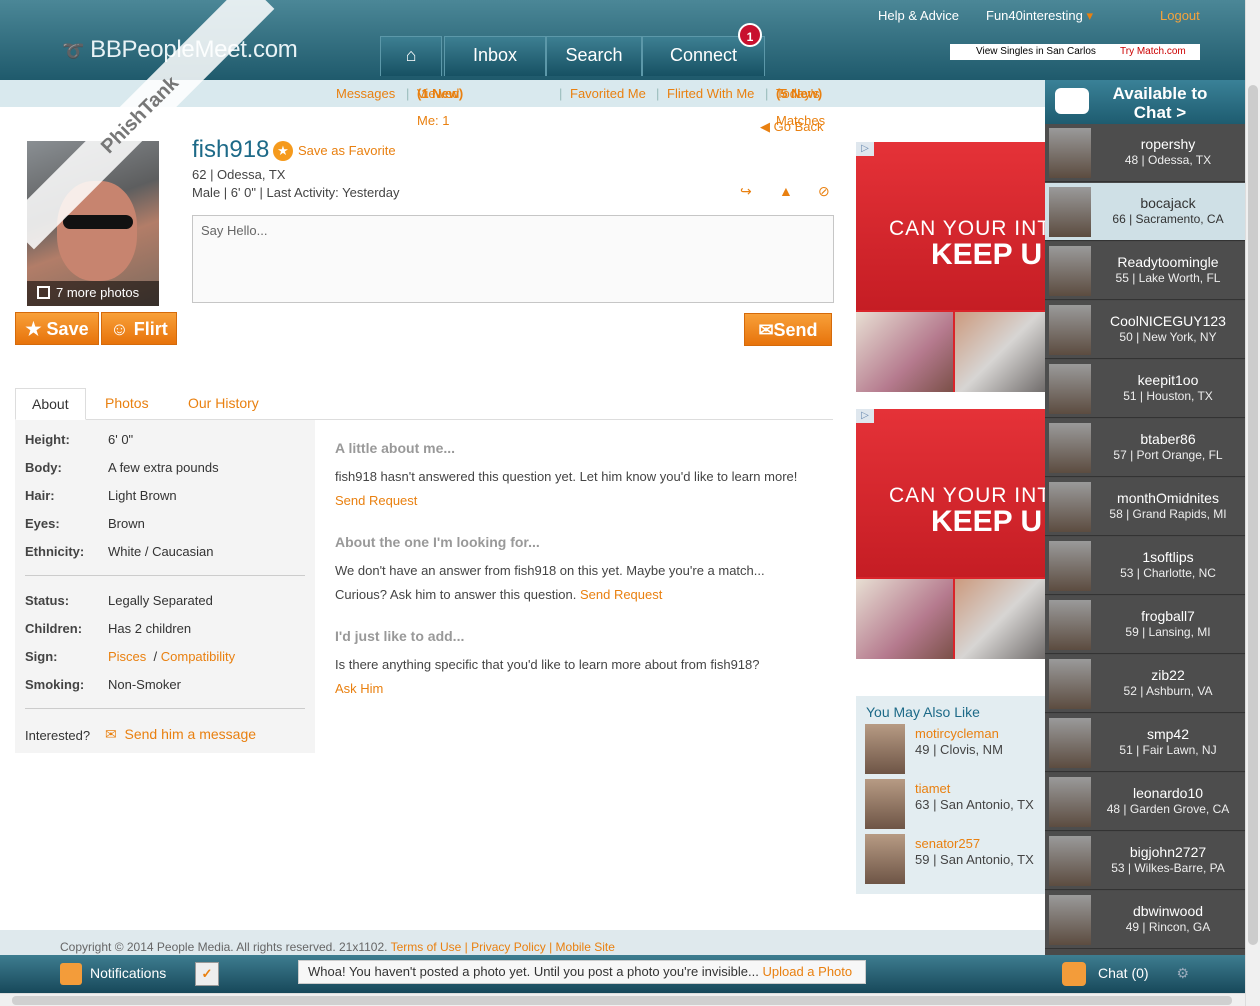 The width and height of the screenshot is (1260, 1006). What do you see at coordinates (50, 404) in the screenshot?
I see `tab-about: About` at bounding box center [50, 404].